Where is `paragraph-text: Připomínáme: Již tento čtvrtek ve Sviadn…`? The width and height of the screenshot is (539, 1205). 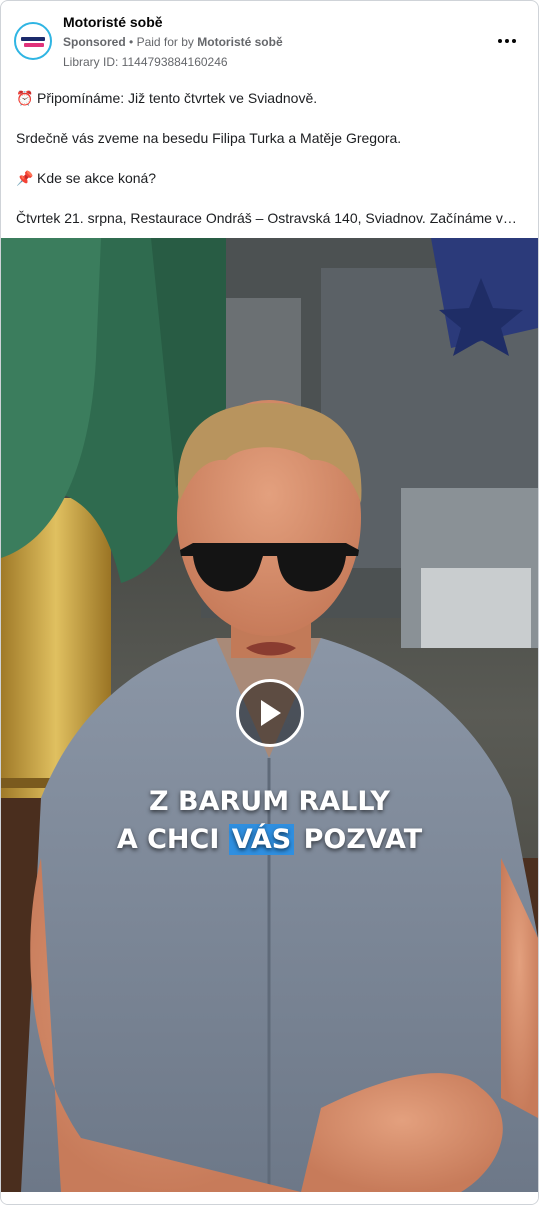 paragraph-text: Připomínáme: Již tento čtvrtek ve Sviadn… is located at coordinates (177, 98).